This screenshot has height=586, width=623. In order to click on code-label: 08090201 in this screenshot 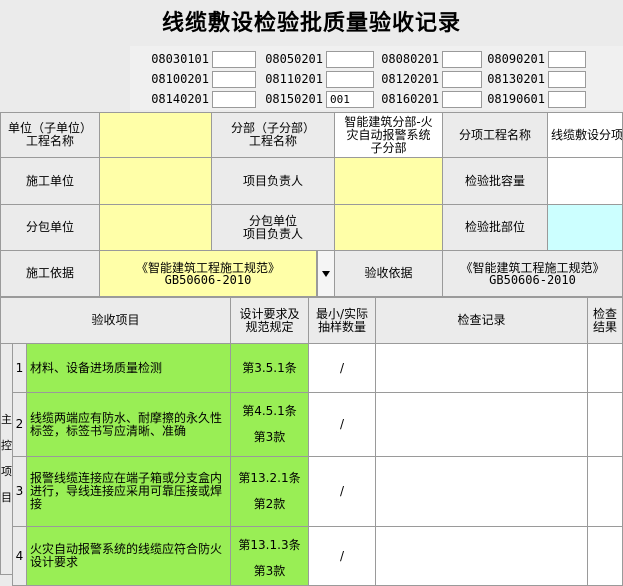, I will do `click(516, 59)`.